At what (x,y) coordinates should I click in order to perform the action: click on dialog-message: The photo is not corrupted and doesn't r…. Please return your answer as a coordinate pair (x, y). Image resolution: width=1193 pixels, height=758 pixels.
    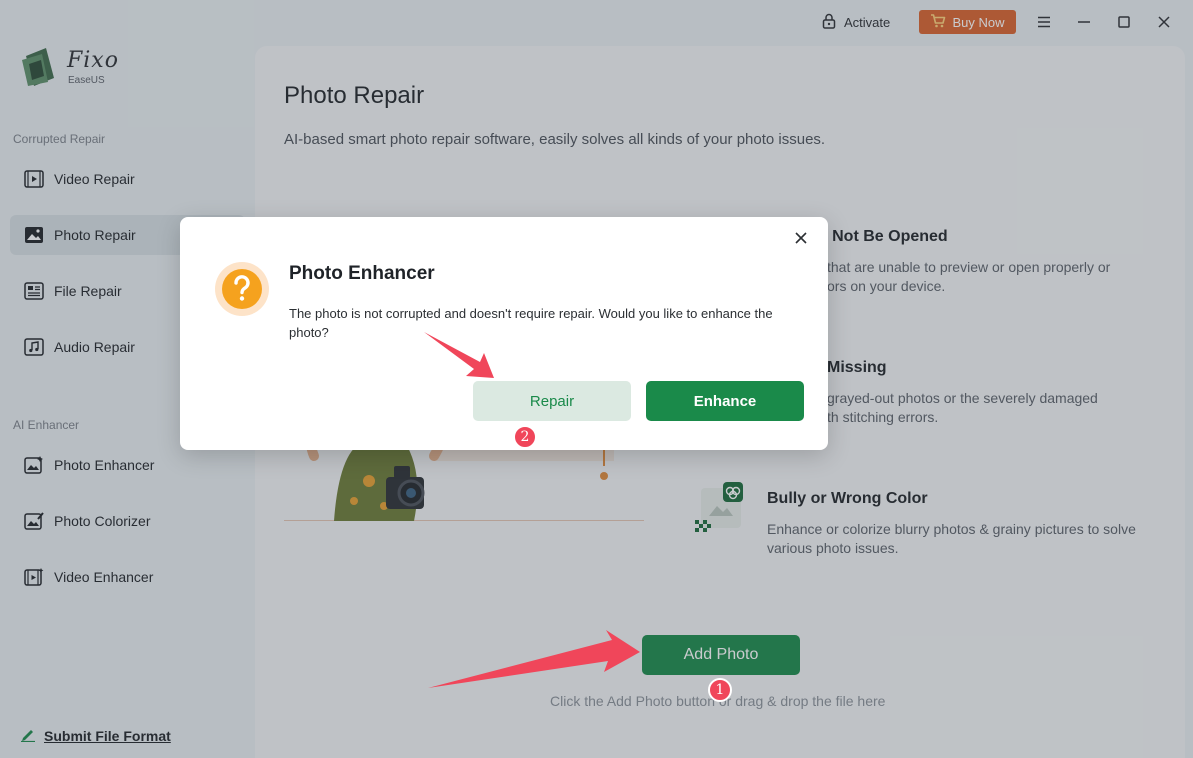
    Looking at the image, I should click on (531, 323).